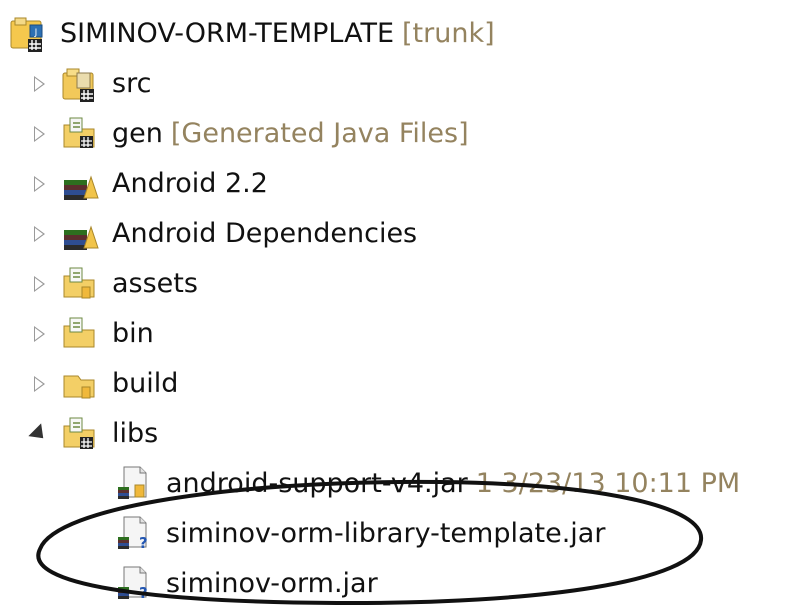 The height and width of the screenshot is (608, 803). I want to click on tree-item-gen: gen [Generated Java Files], so click(248, 134).